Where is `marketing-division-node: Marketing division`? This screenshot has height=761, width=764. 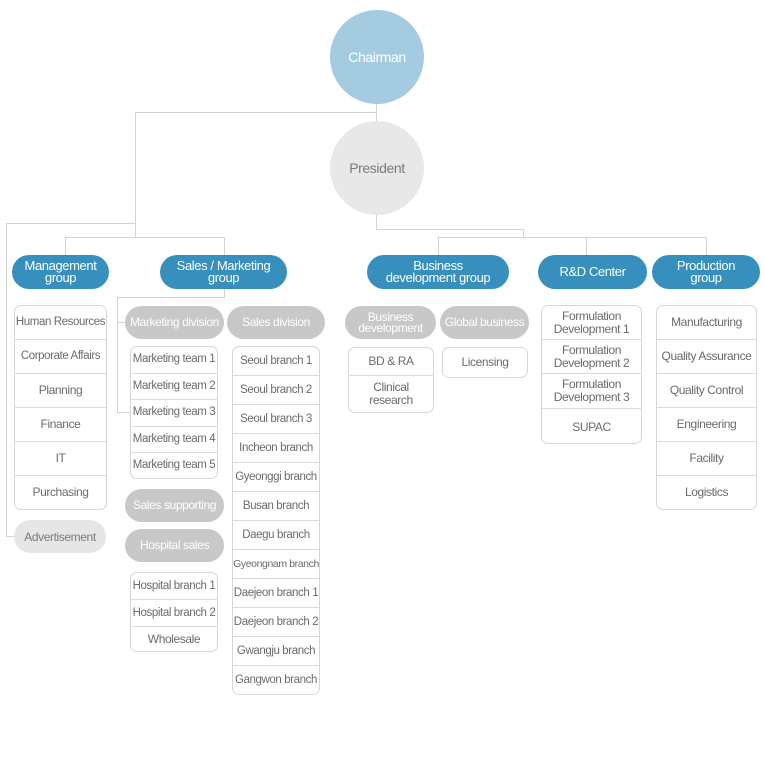
marketing-division-node: Marketing division is located at coordinates (174, 322).